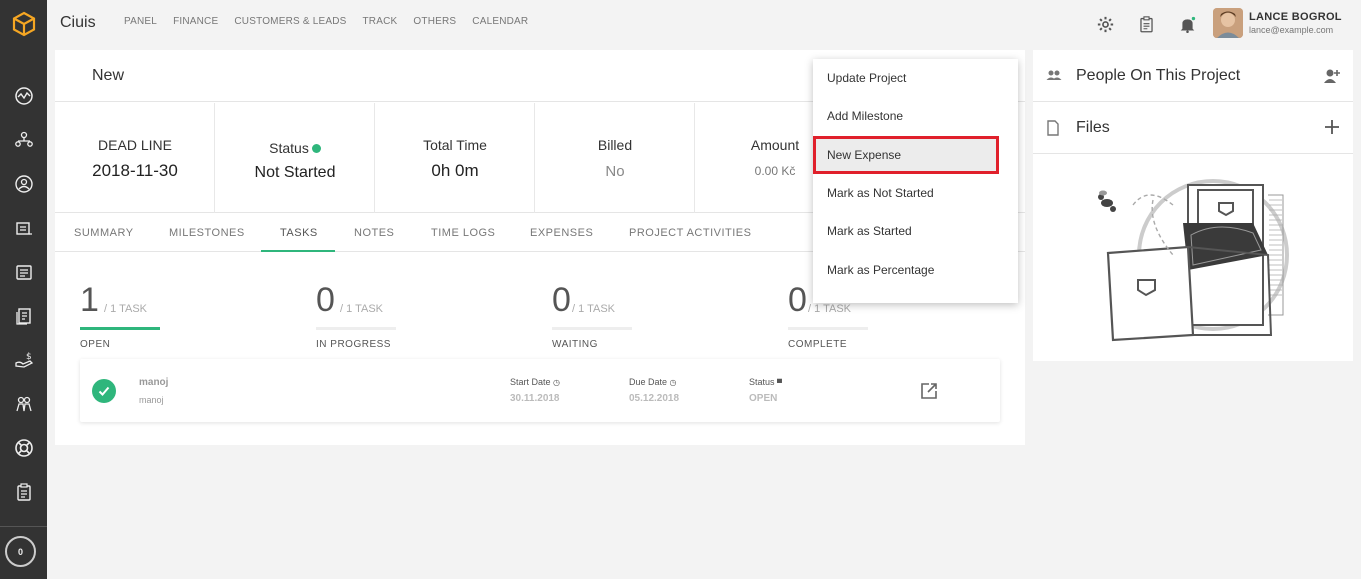  Describe the element at coordinates (1193, 260) in the screenshot. I see `empty-files-illustration` at that location.